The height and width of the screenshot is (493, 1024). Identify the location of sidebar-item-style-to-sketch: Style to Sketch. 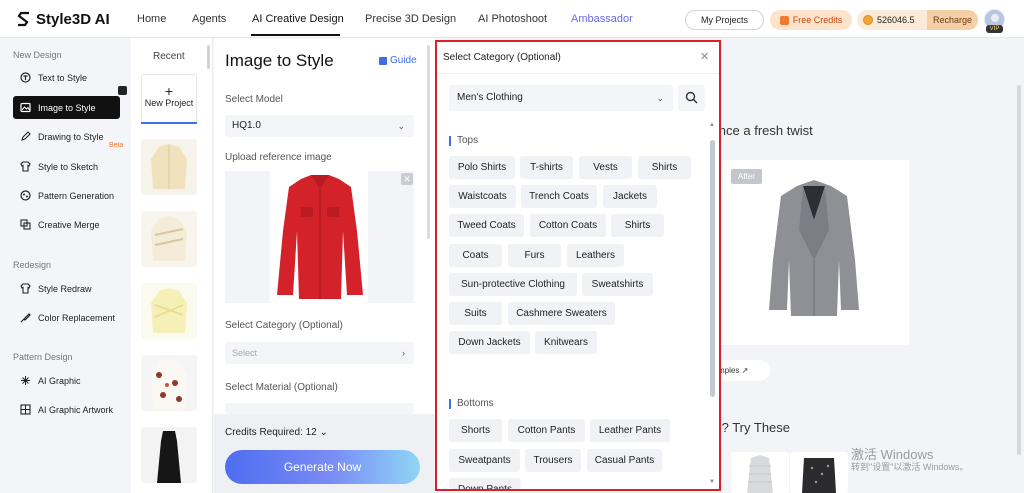
(66, 166).